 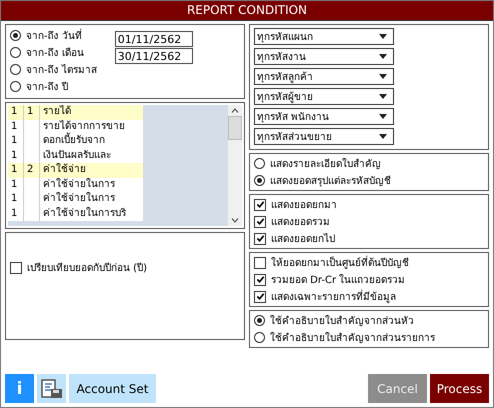 What do you see at coordinates (333, 296) in the screenshot?
I see `option-label: แสดงเฉพาะรายการที่มีข้อมูล` at bounding box center [333, 296].